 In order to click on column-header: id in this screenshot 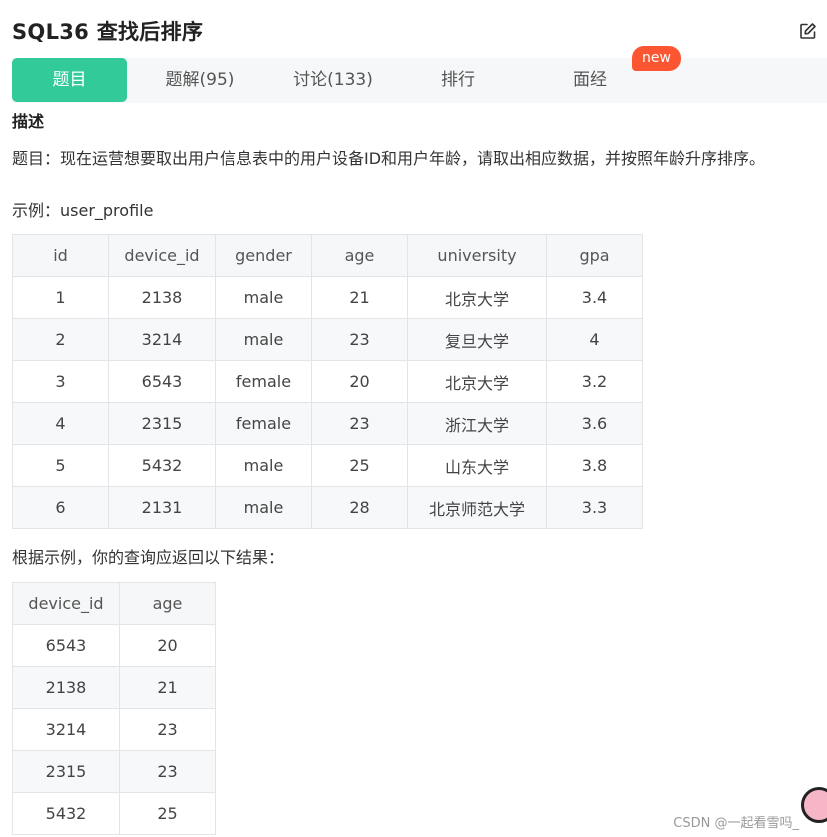, I will do `click(60, 255)`.